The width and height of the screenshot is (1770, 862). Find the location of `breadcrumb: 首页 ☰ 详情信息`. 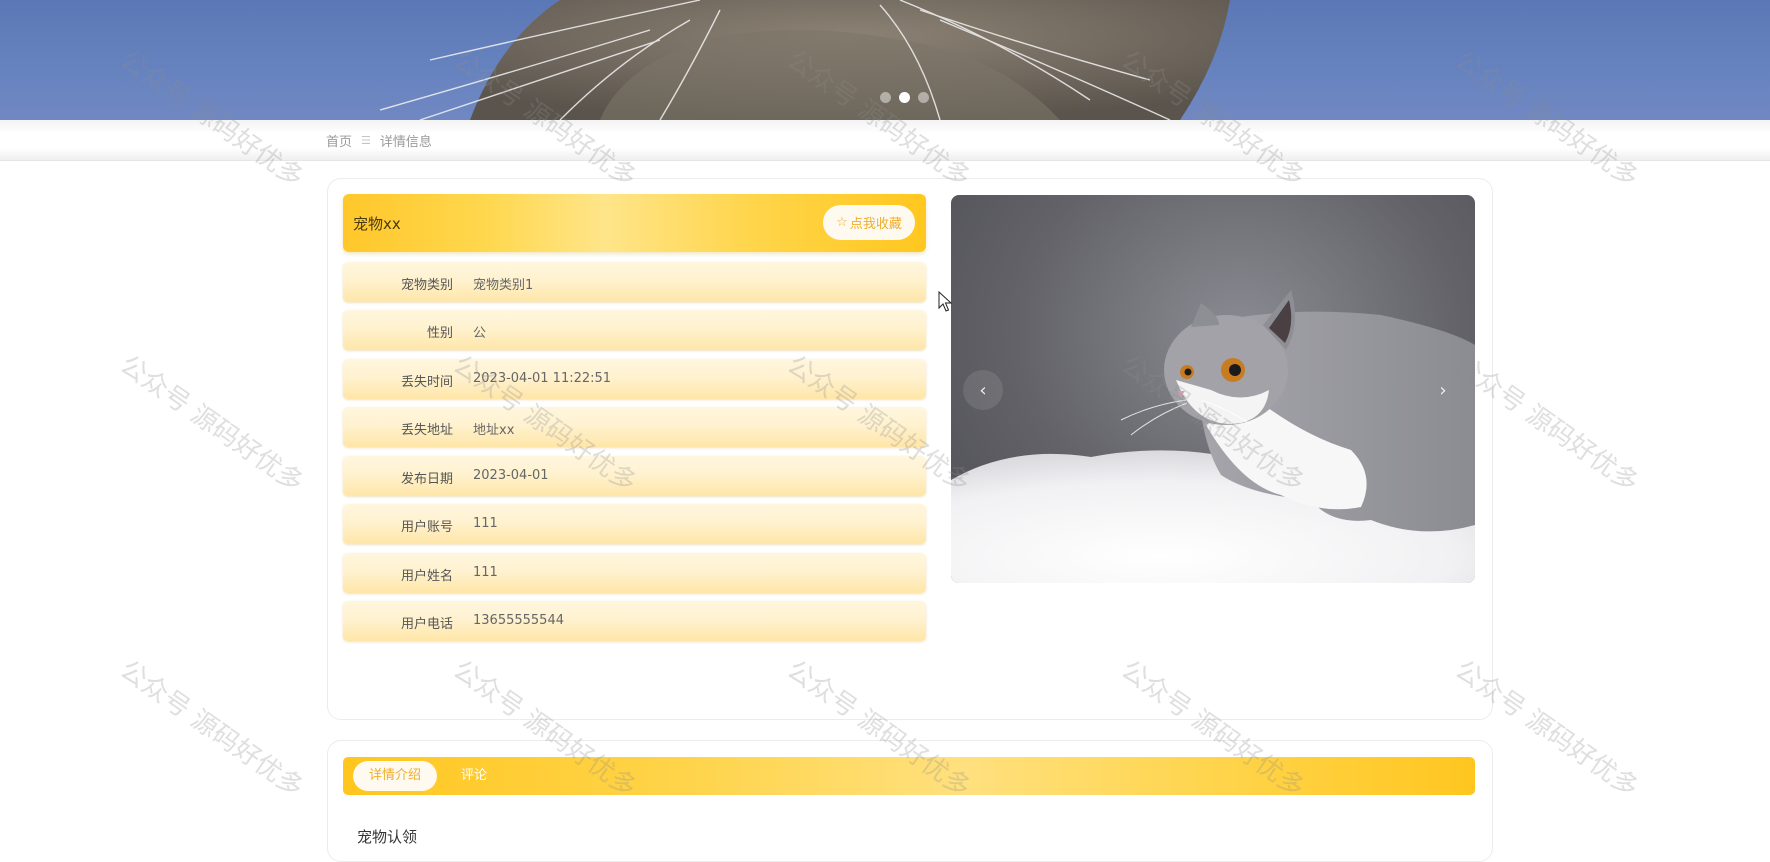

breadcrumb: 首页 ☰ 详情信息 is located at coordinates (379, 140).